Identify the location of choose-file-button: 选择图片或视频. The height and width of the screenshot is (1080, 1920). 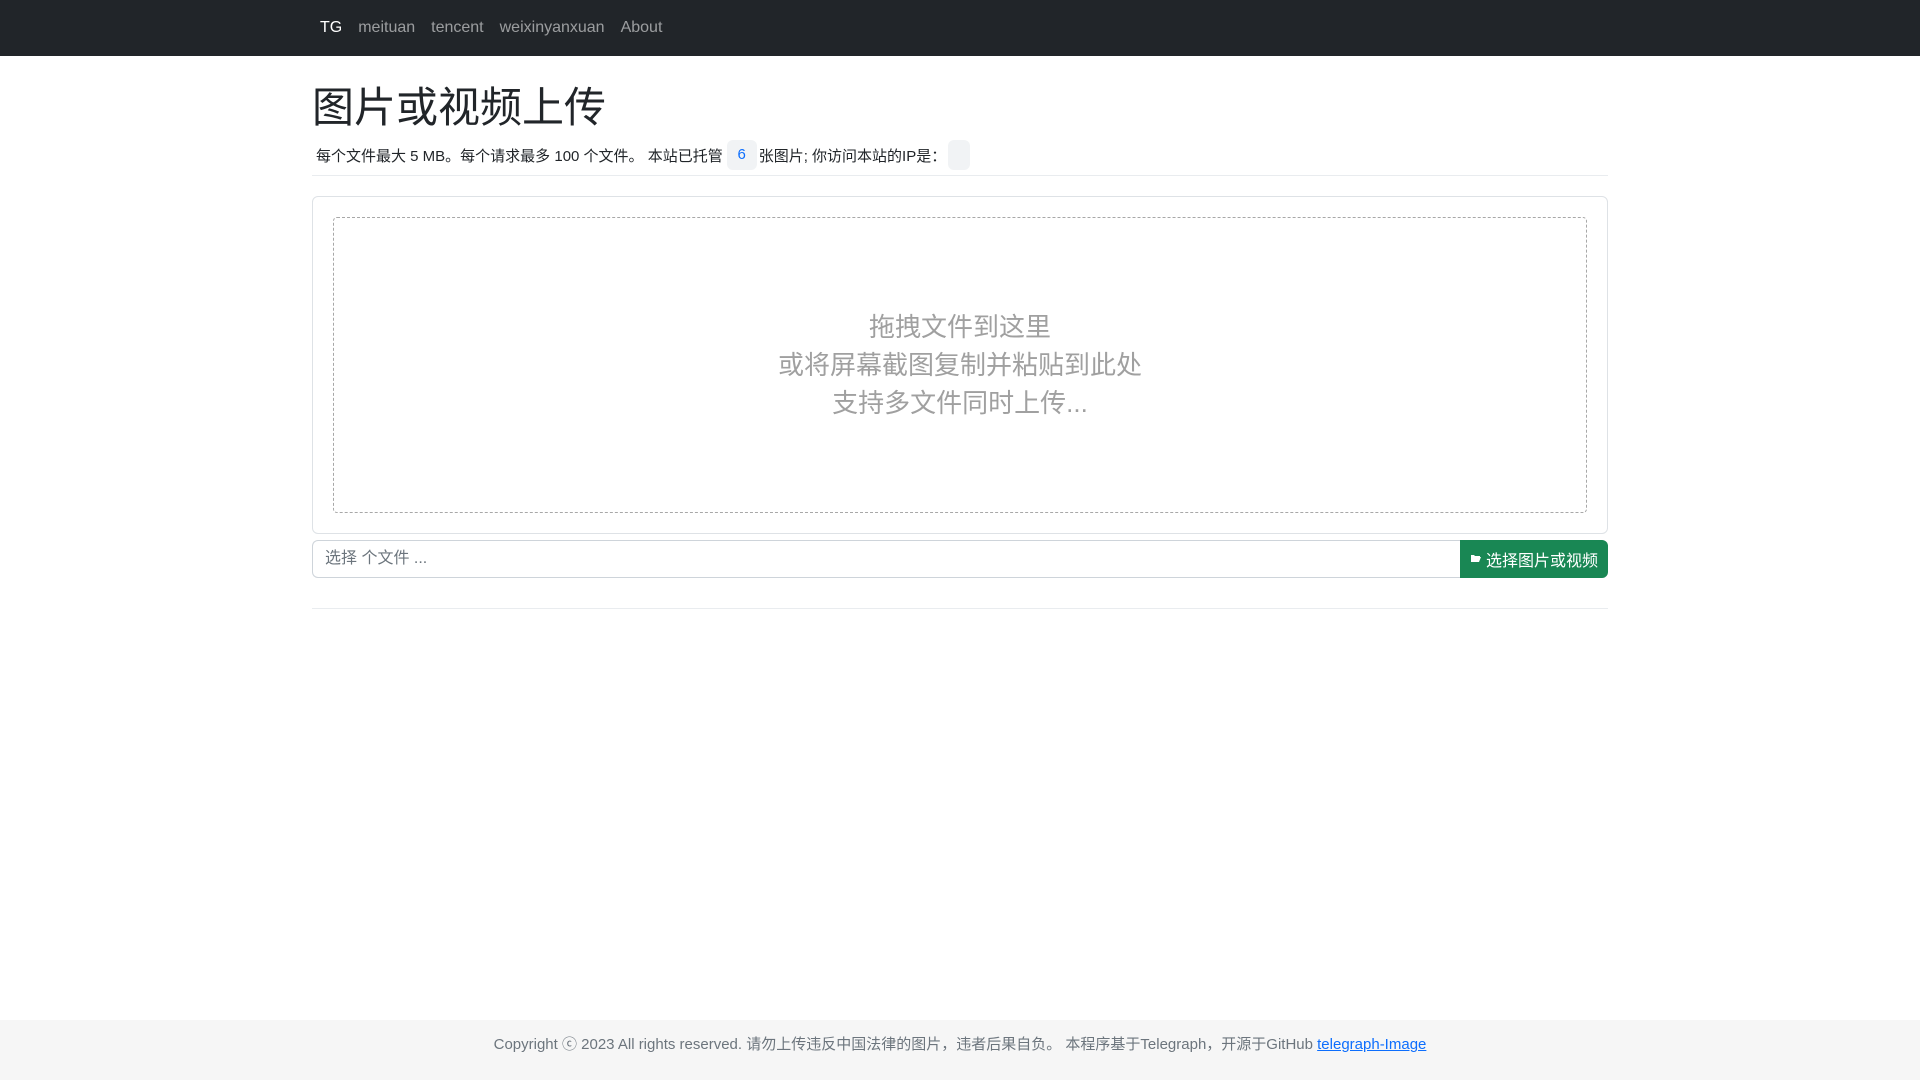
(1534, 559).